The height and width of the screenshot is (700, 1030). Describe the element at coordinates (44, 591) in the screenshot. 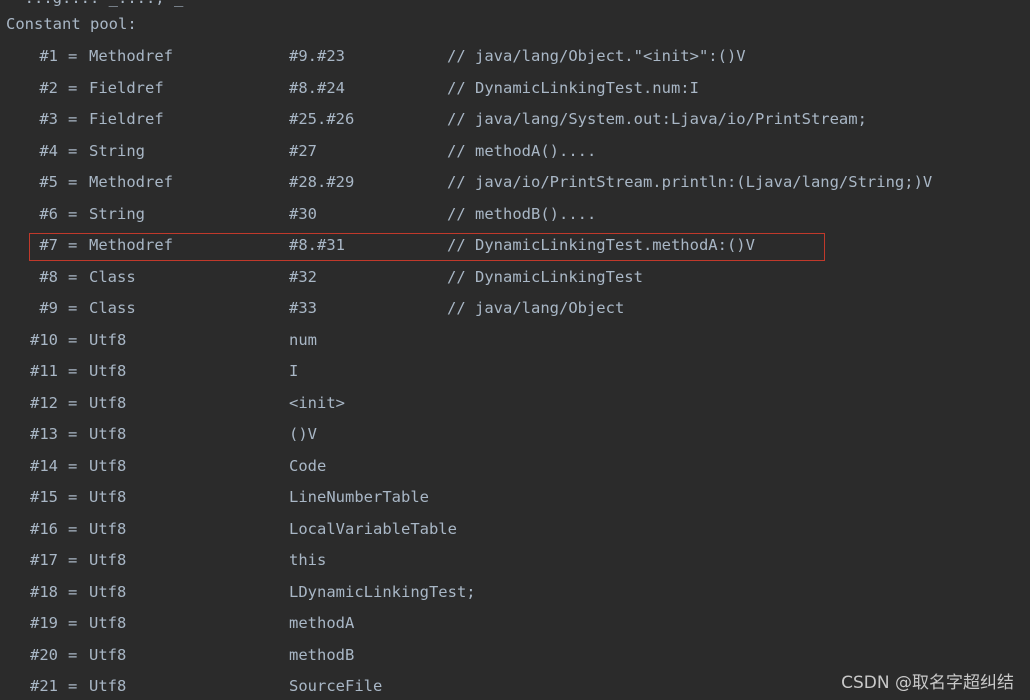

I see `entry-index: #18` at that location.